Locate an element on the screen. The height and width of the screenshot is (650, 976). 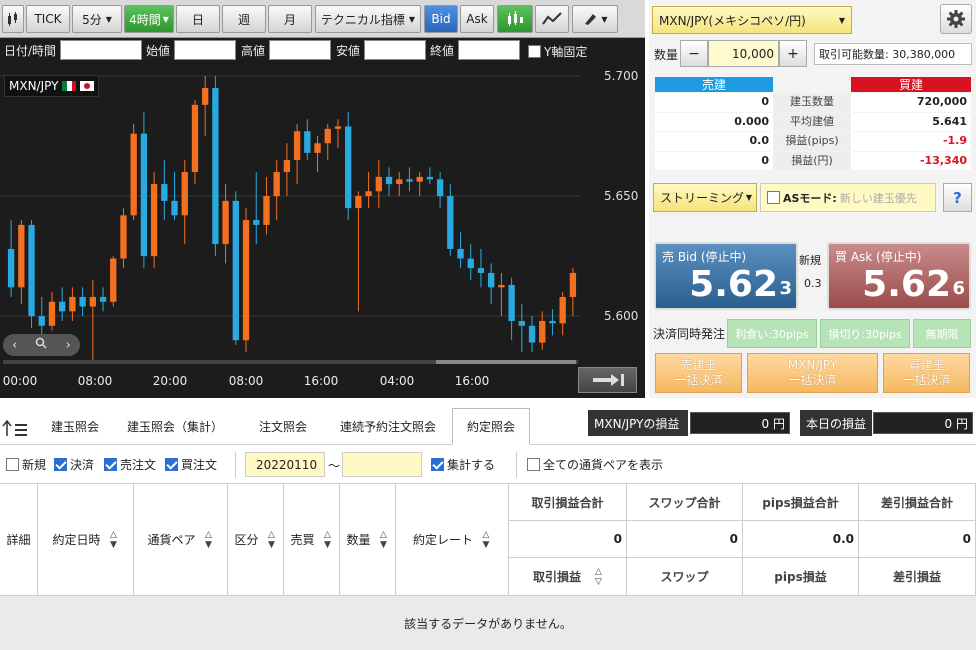
scroll-left-icon: ‹ is located at coordinates (14, 345).